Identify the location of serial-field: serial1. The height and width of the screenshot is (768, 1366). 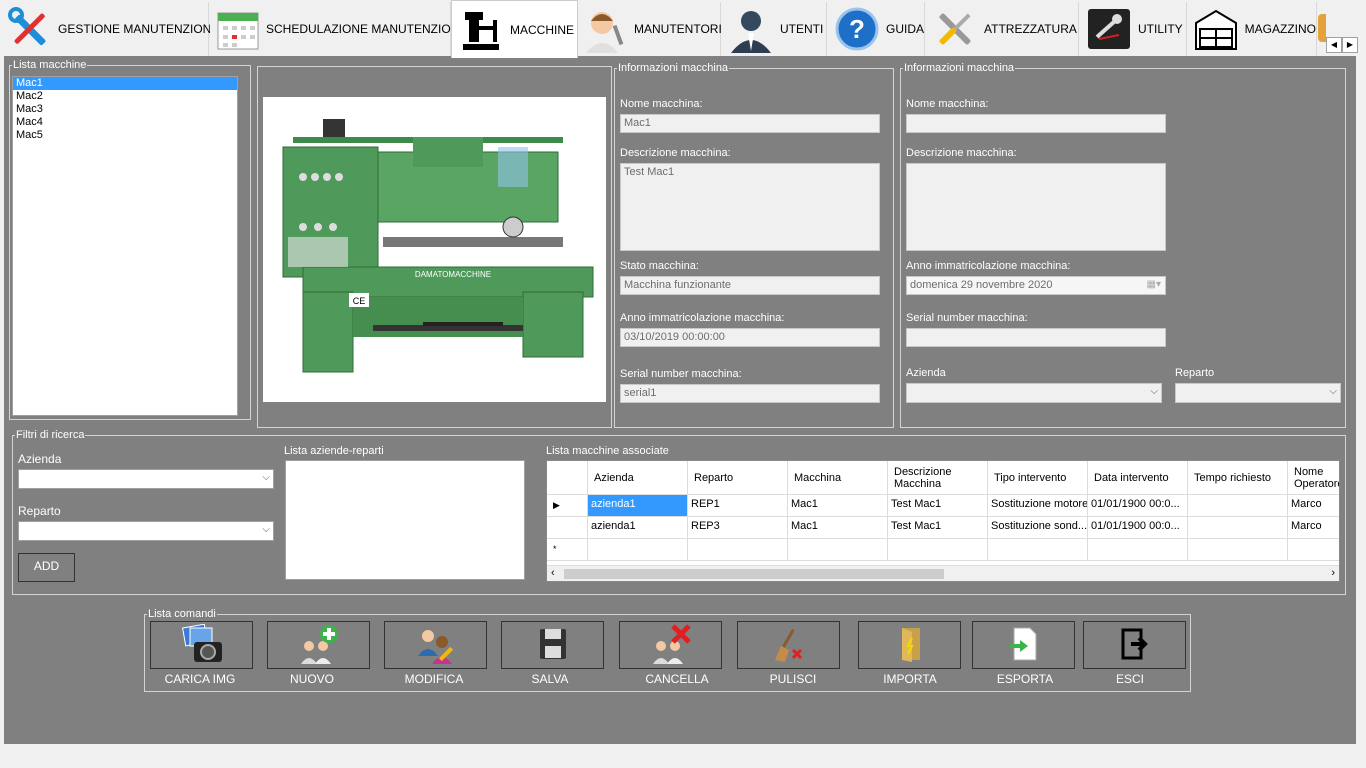
(750, 393).